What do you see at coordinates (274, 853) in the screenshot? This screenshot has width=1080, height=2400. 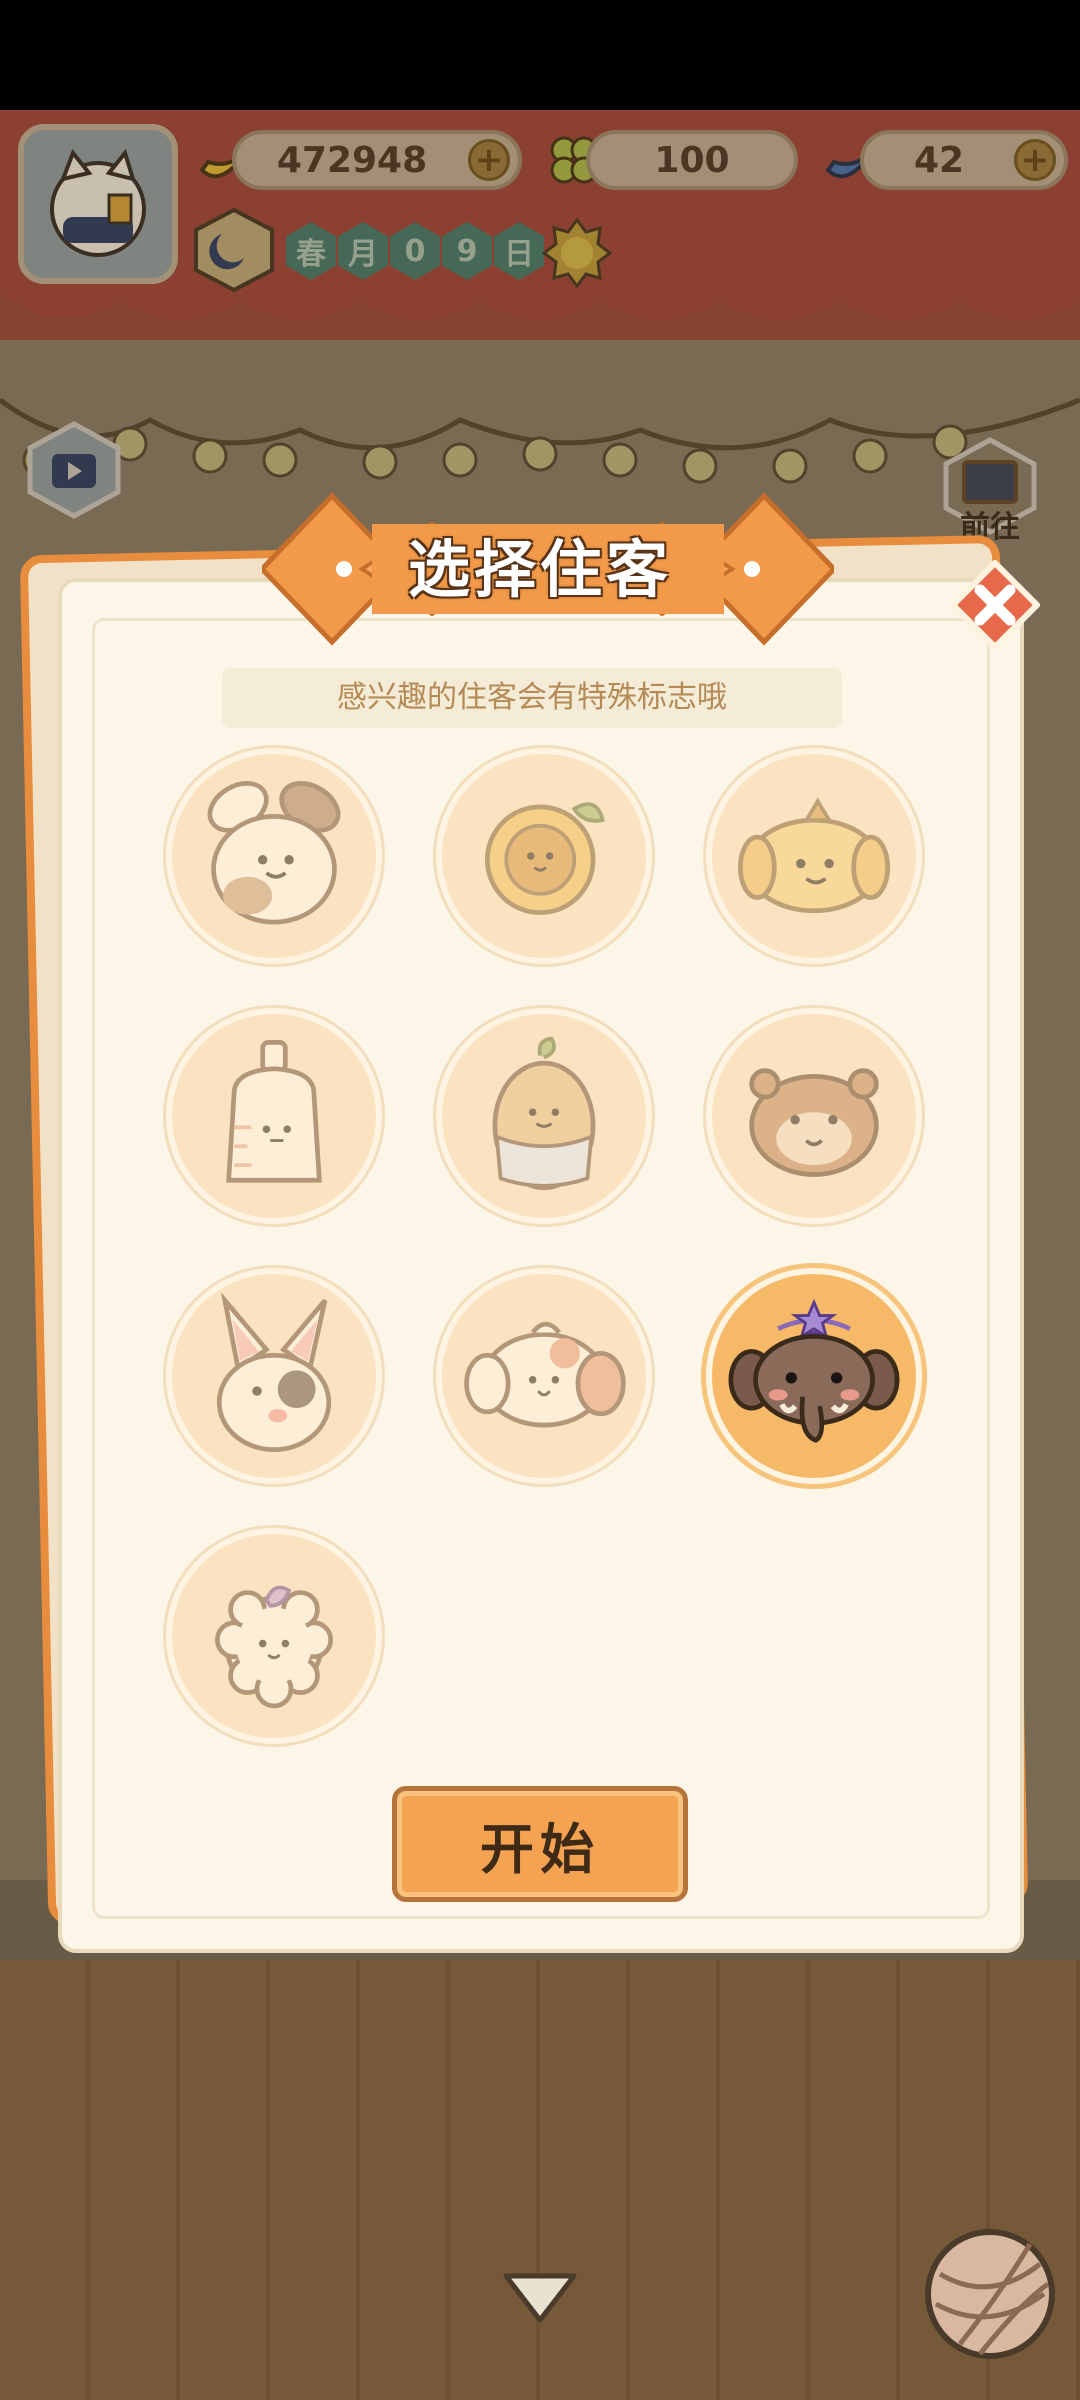 I see `bunny-icon` at bounding box center [274, 853].